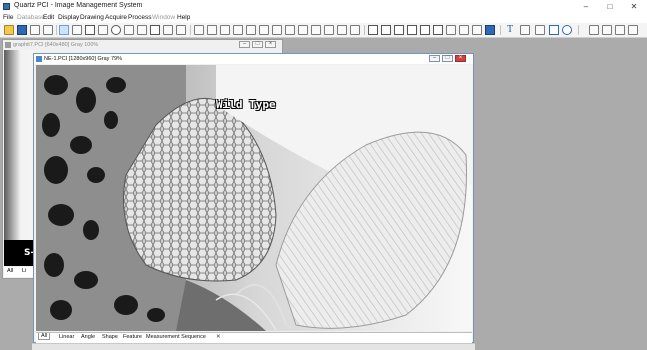  What do you see at coordinates (610, 6) in the screenshot?
I see `maximize-button: □` at bounding box center [610, 6].